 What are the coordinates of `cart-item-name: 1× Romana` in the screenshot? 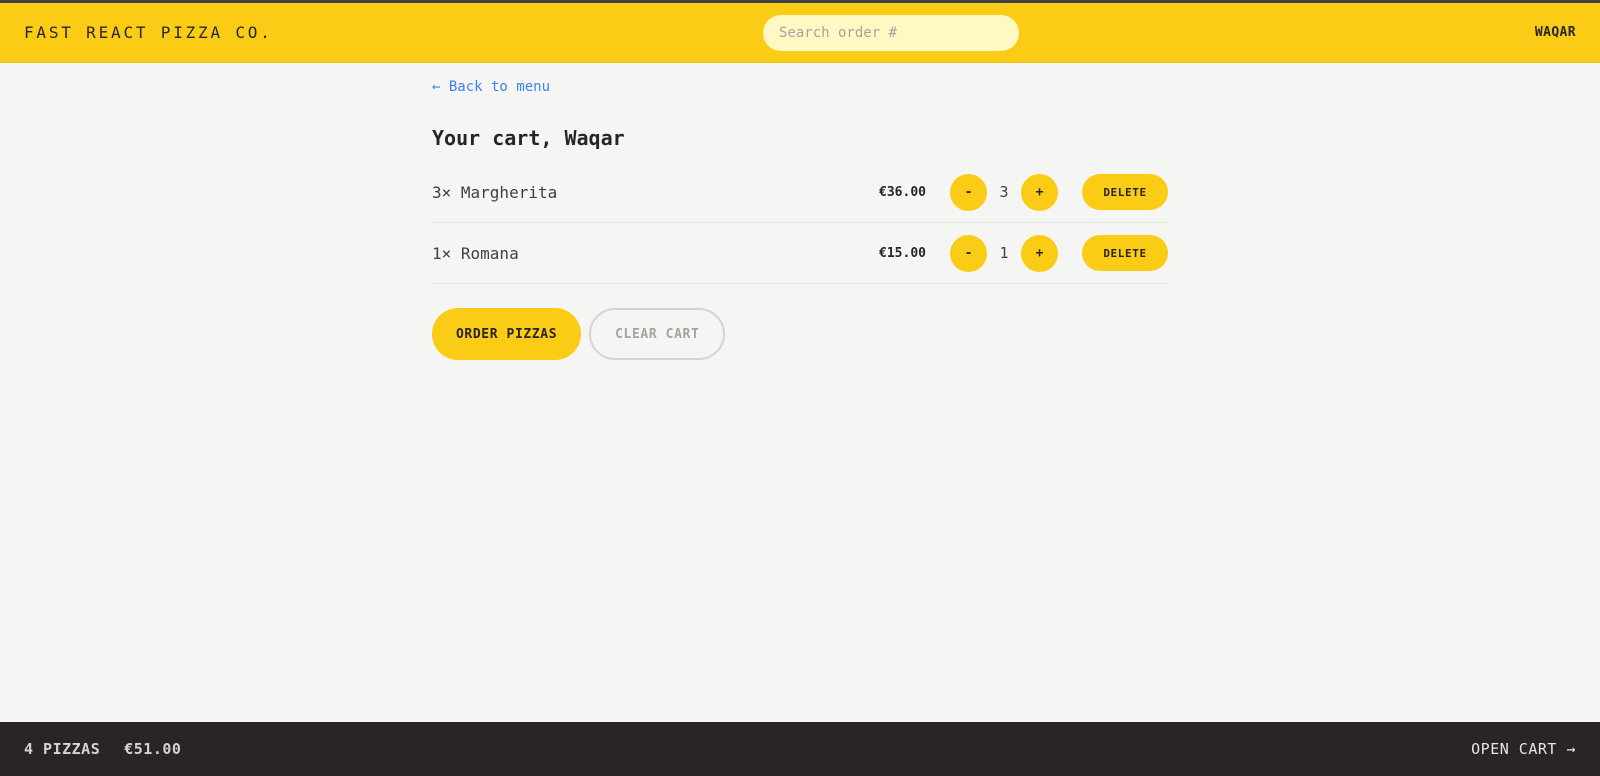 It's located at (475, 253).